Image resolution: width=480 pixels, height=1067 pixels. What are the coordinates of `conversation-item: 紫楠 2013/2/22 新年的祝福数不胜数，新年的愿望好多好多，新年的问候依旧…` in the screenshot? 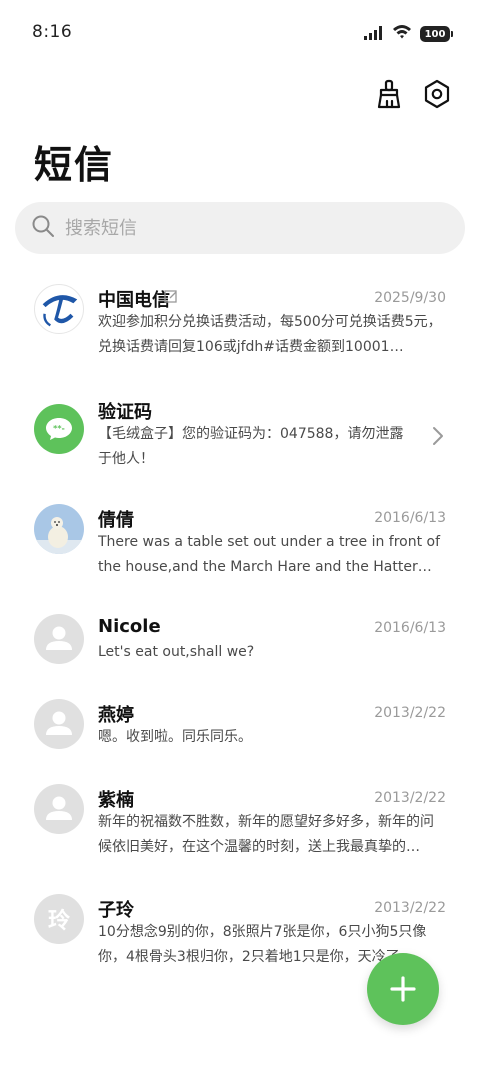 It's located at (240, 823).